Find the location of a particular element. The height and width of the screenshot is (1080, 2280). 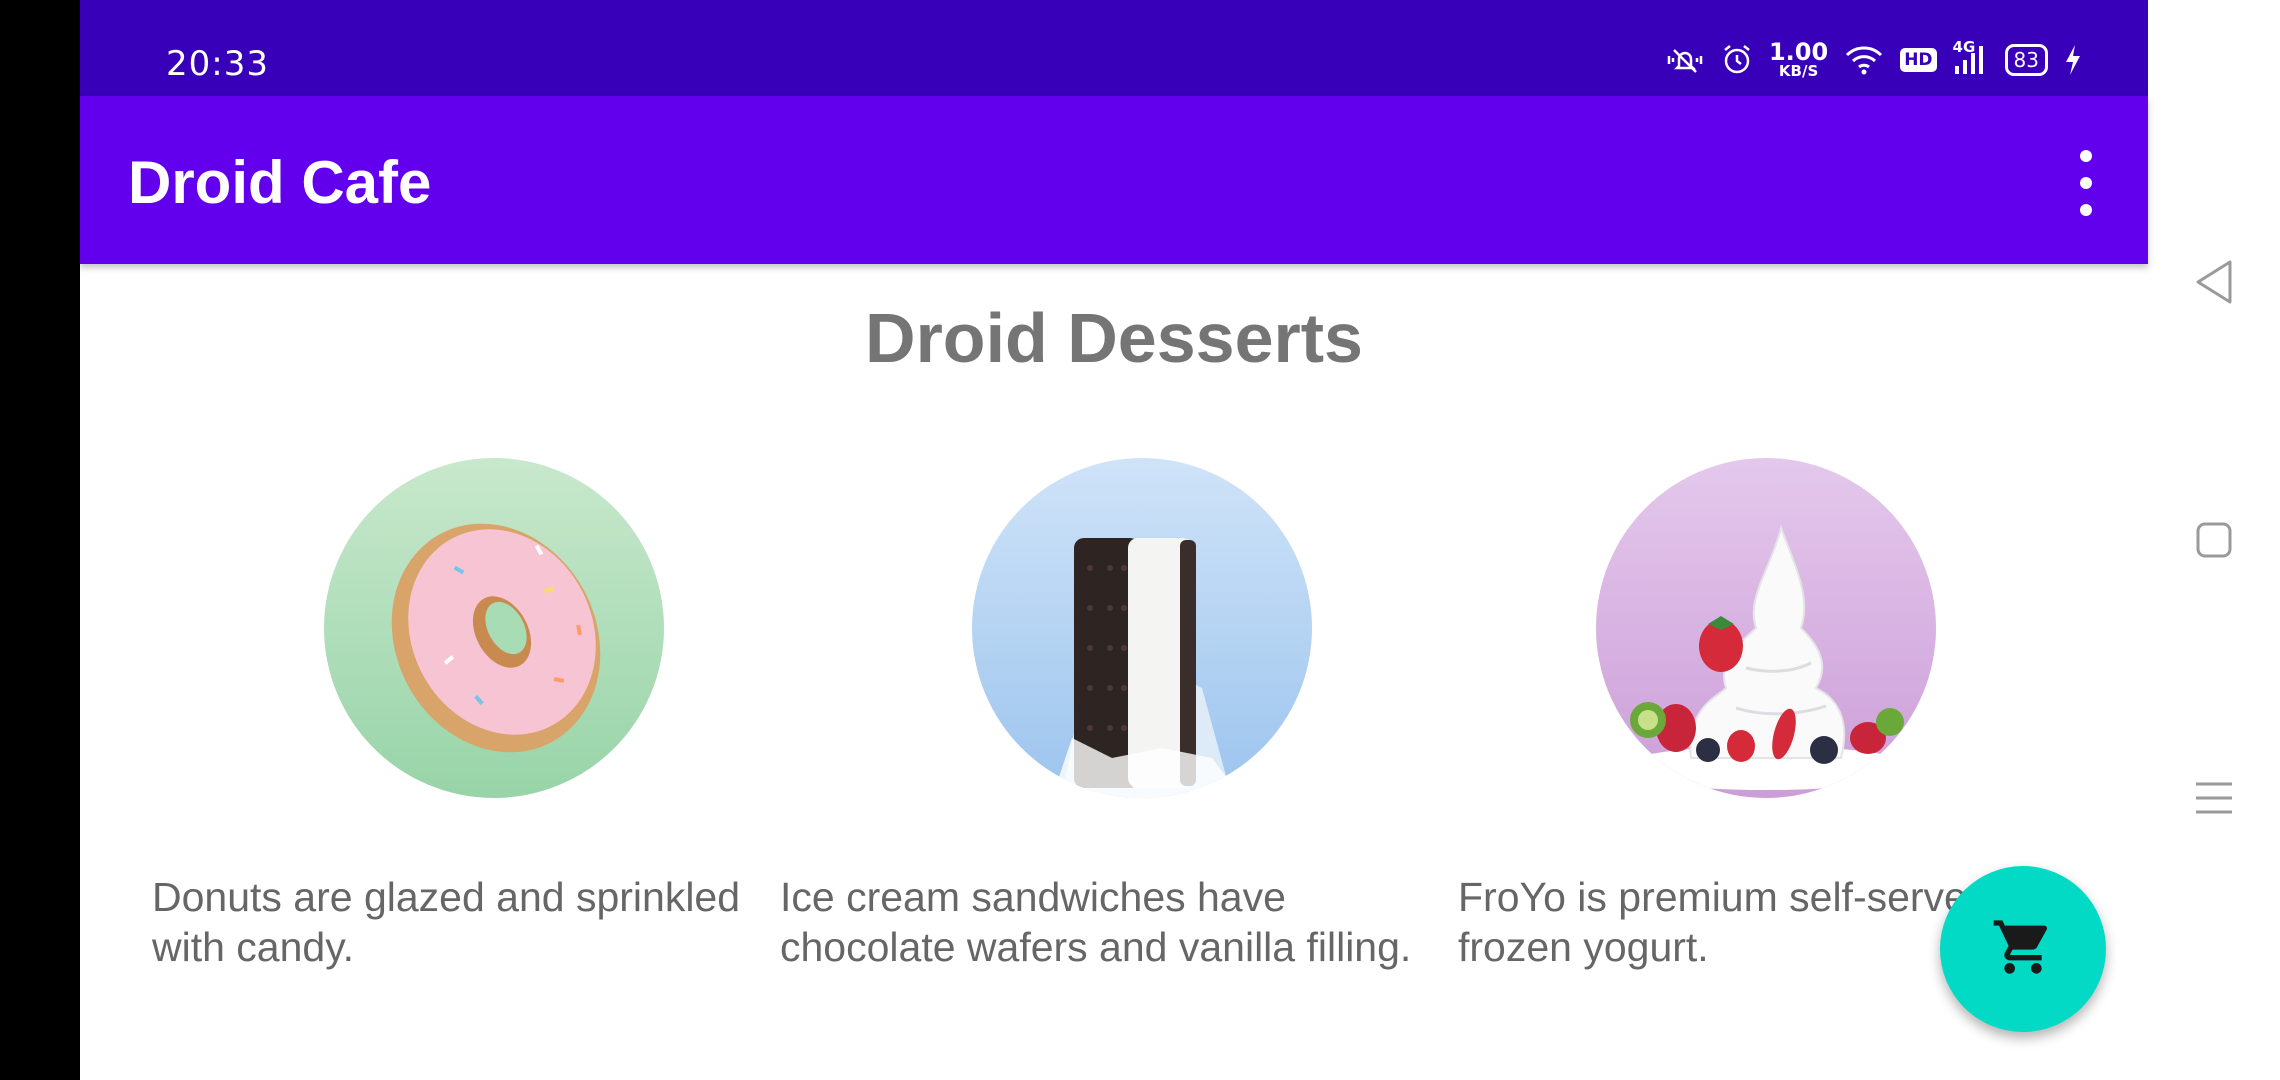

shopping-cart-icon is located at coordinates (2023, 949).